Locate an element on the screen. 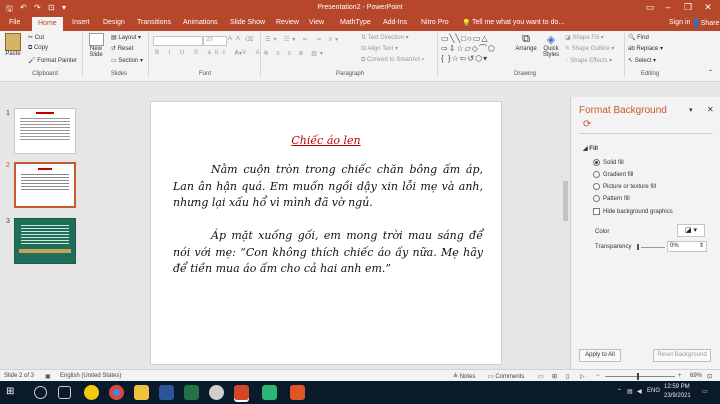  ribbon-display-icon: ▭ is located at coordinates (650, 7).